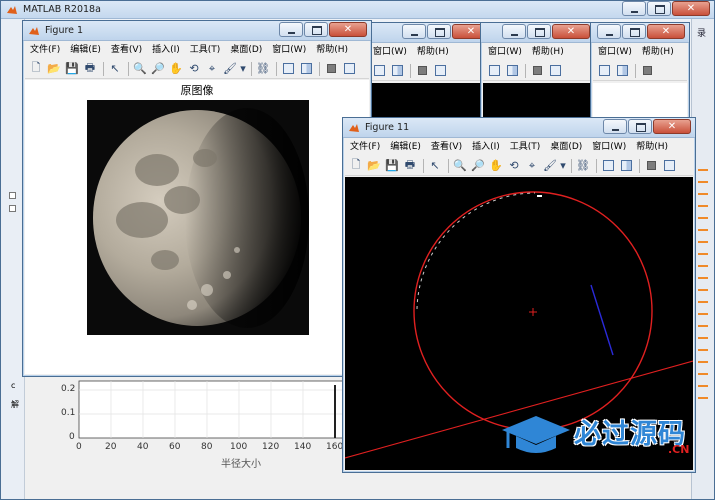  I want to click on figure-1-title-bar: Figure 1, so click(197, 31).